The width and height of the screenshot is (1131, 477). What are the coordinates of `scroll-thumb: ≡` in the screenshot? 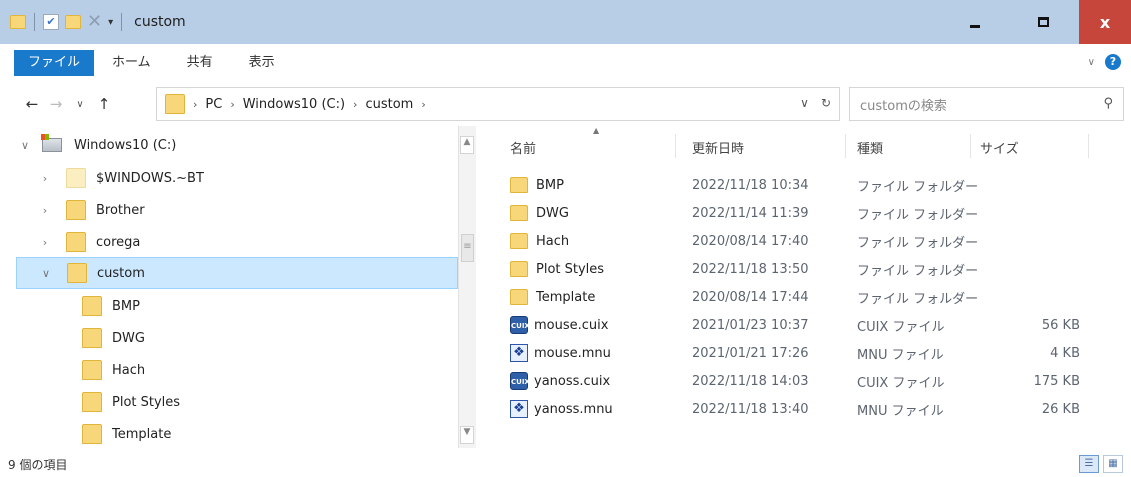 It's located at (467, 248).